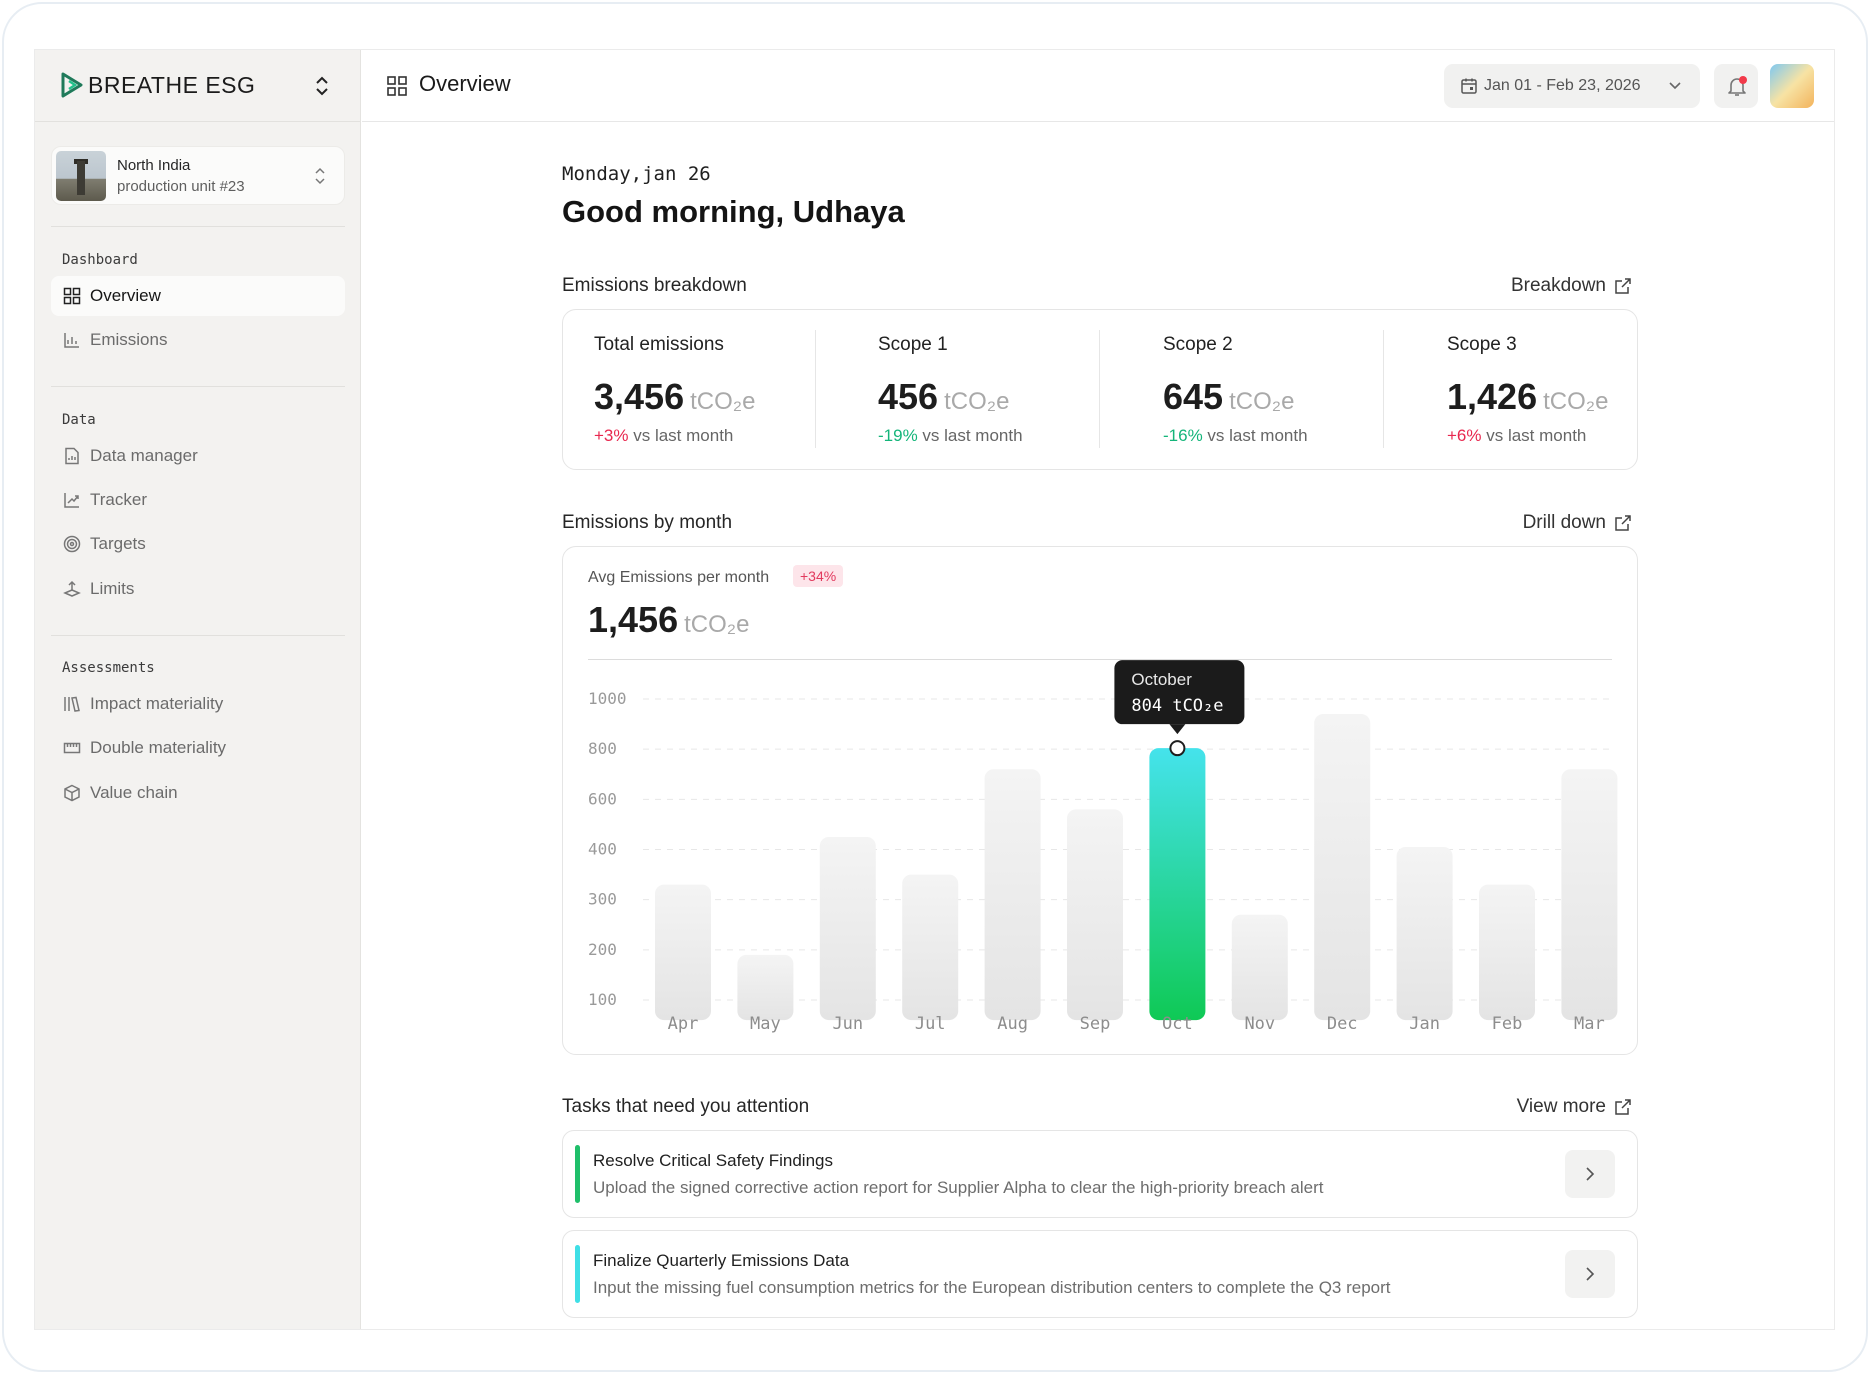  I want to click on highlight-point, so click(1177, 748).